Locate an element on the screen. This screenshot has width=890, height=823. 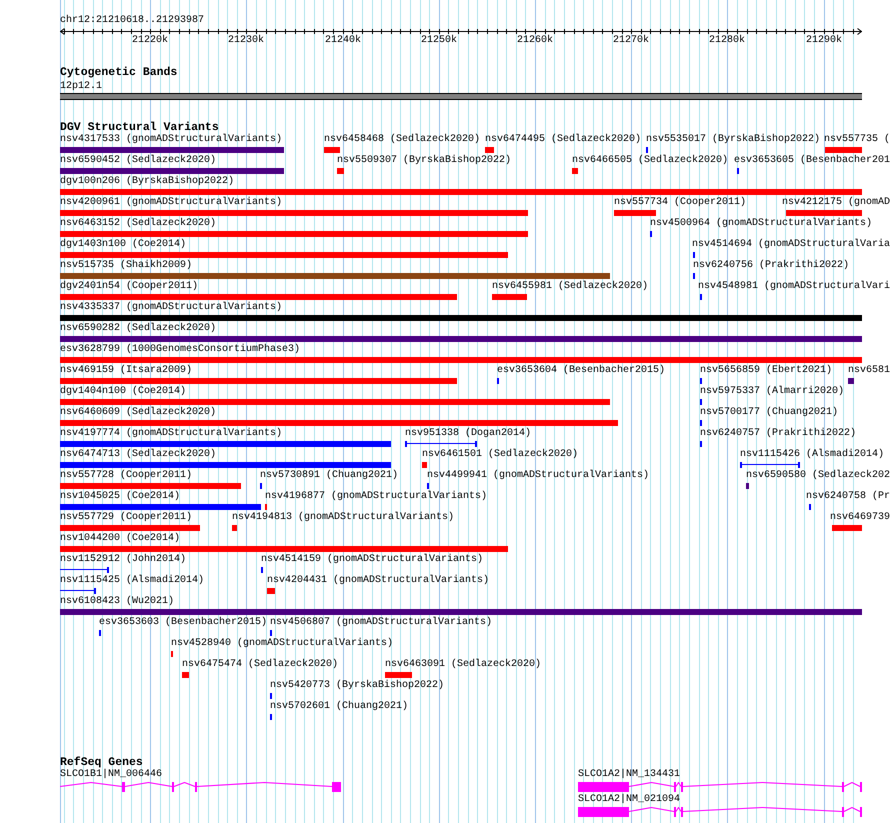
variant-label: nsv4499941 (gnomADStructuralVariants) is located at coordinates (538, 475).